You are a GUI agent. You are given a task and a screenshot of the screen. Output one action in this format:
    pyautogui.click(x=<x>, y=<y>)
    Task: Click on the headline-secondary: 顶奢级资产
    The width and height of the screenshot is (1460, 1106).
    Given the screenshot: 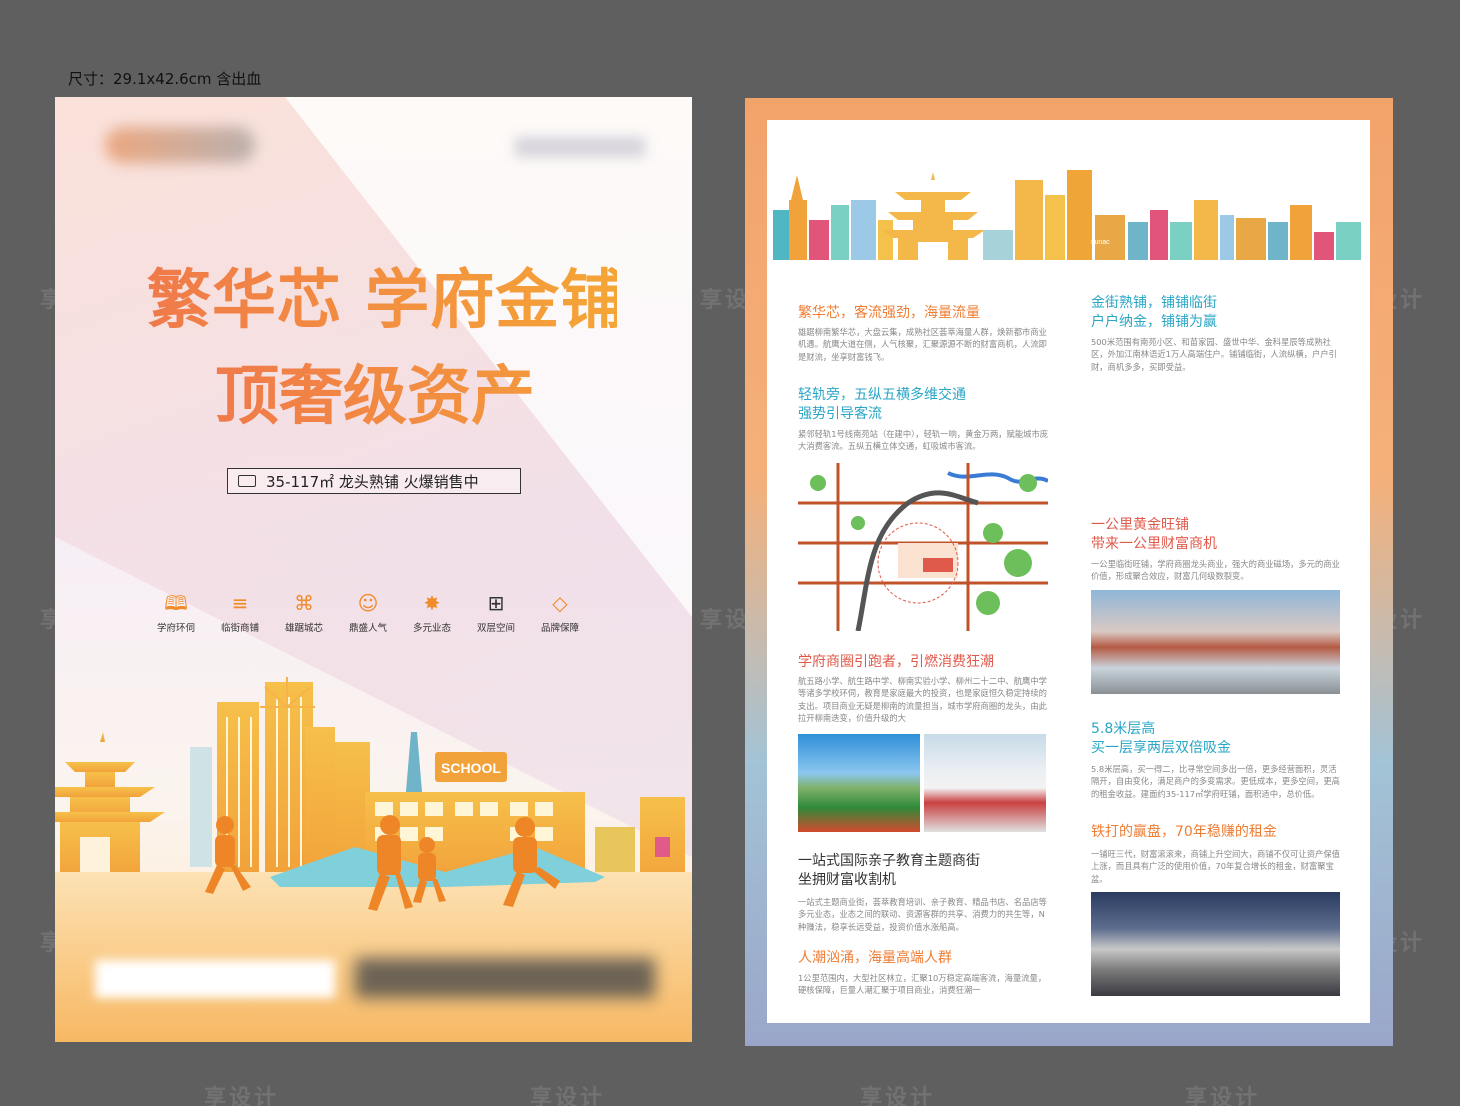 What is the action you would take?
    pyautogui.click(x=450, y=391)
    